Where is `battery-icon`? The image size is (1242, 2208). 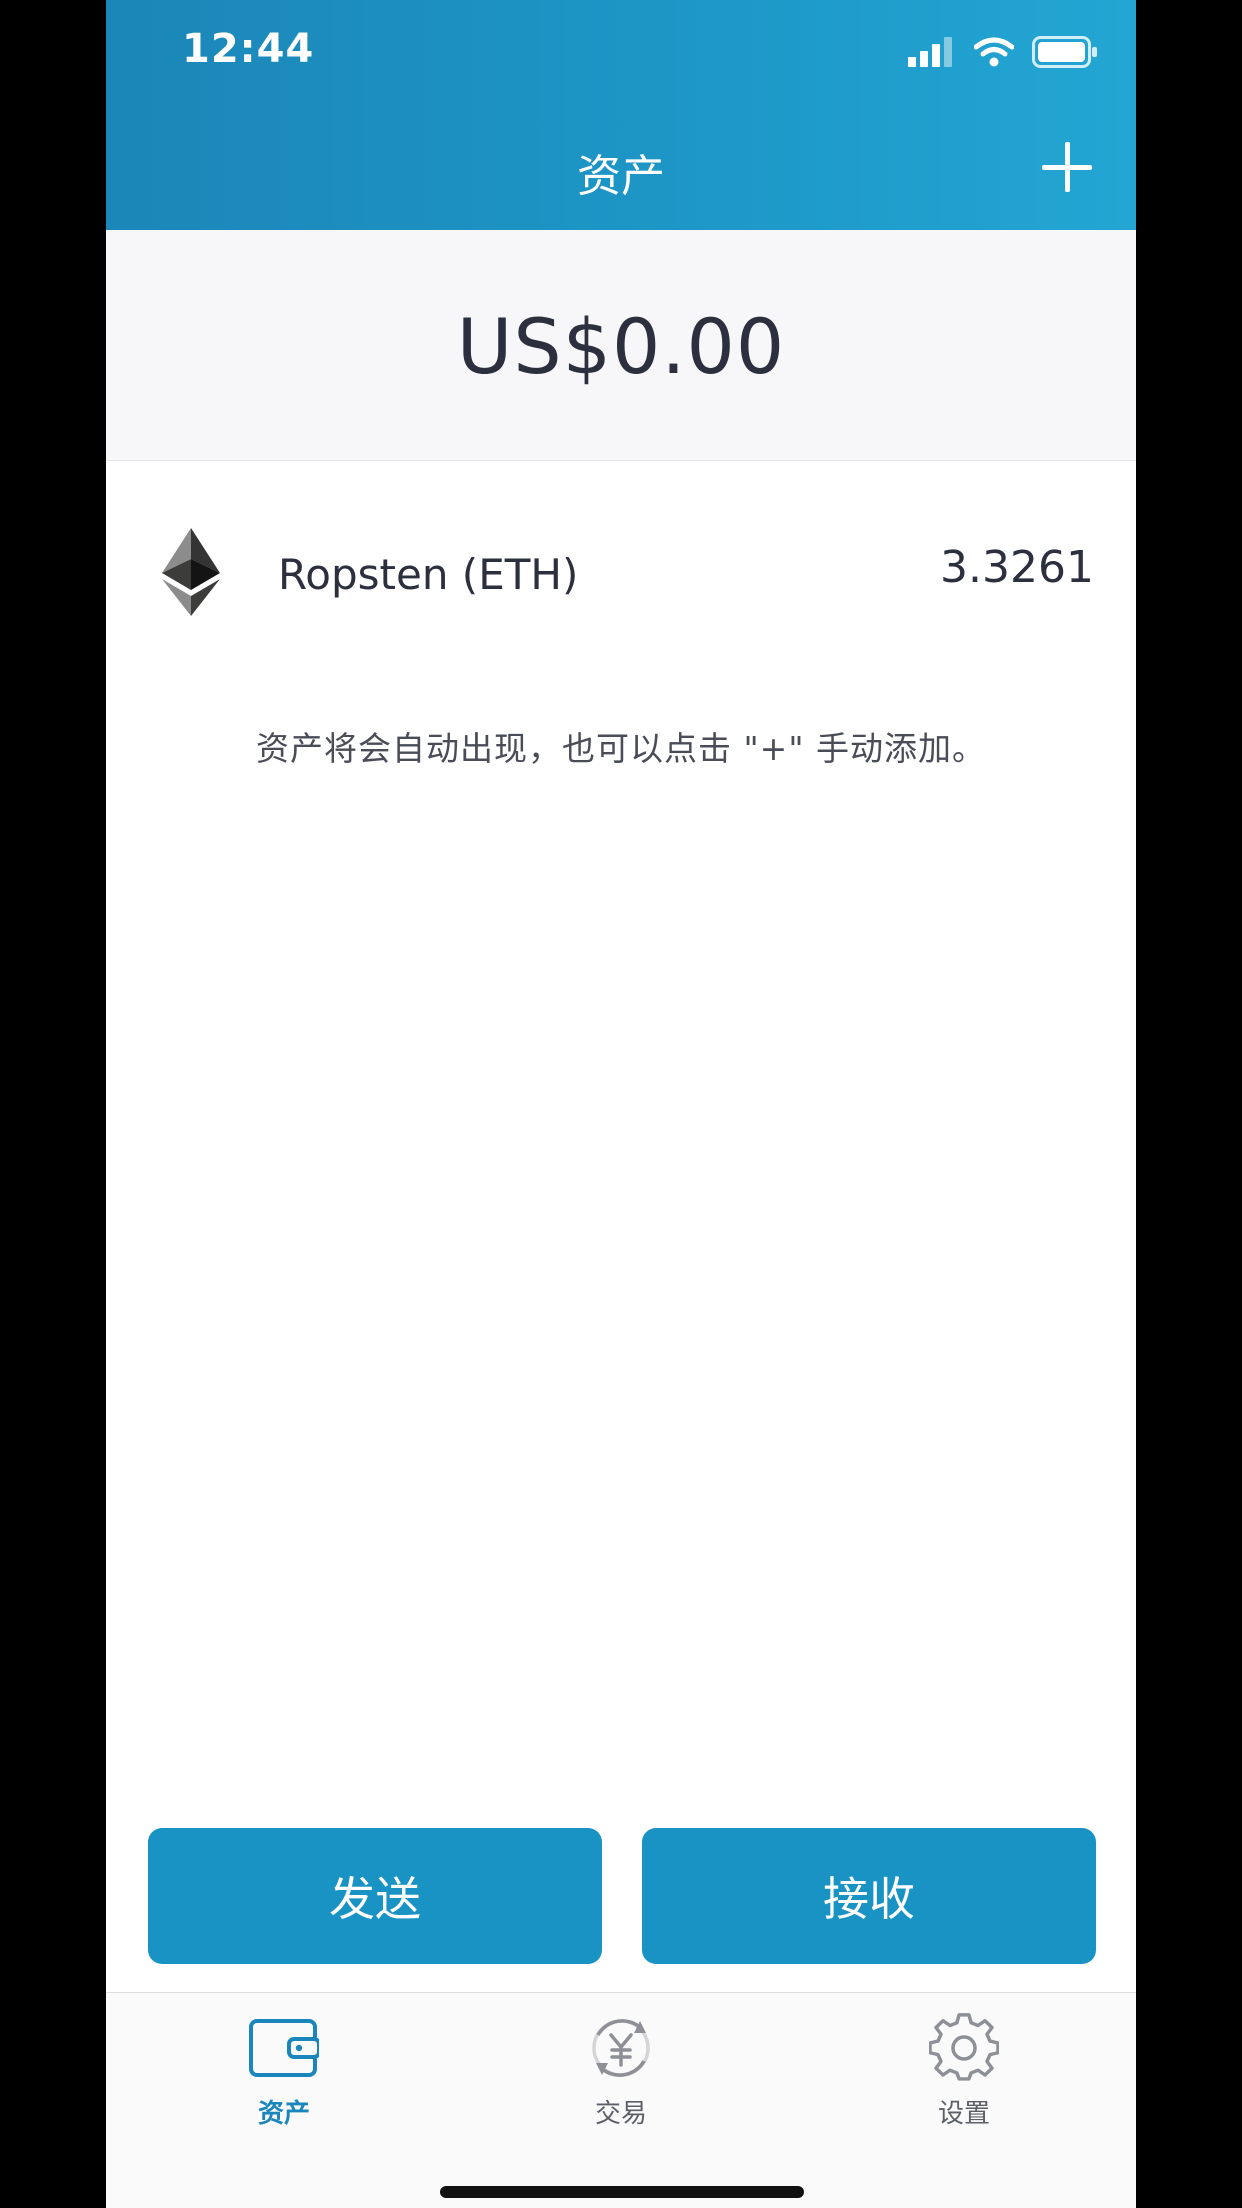
battery-icon is located at coordinates (1064, 52).